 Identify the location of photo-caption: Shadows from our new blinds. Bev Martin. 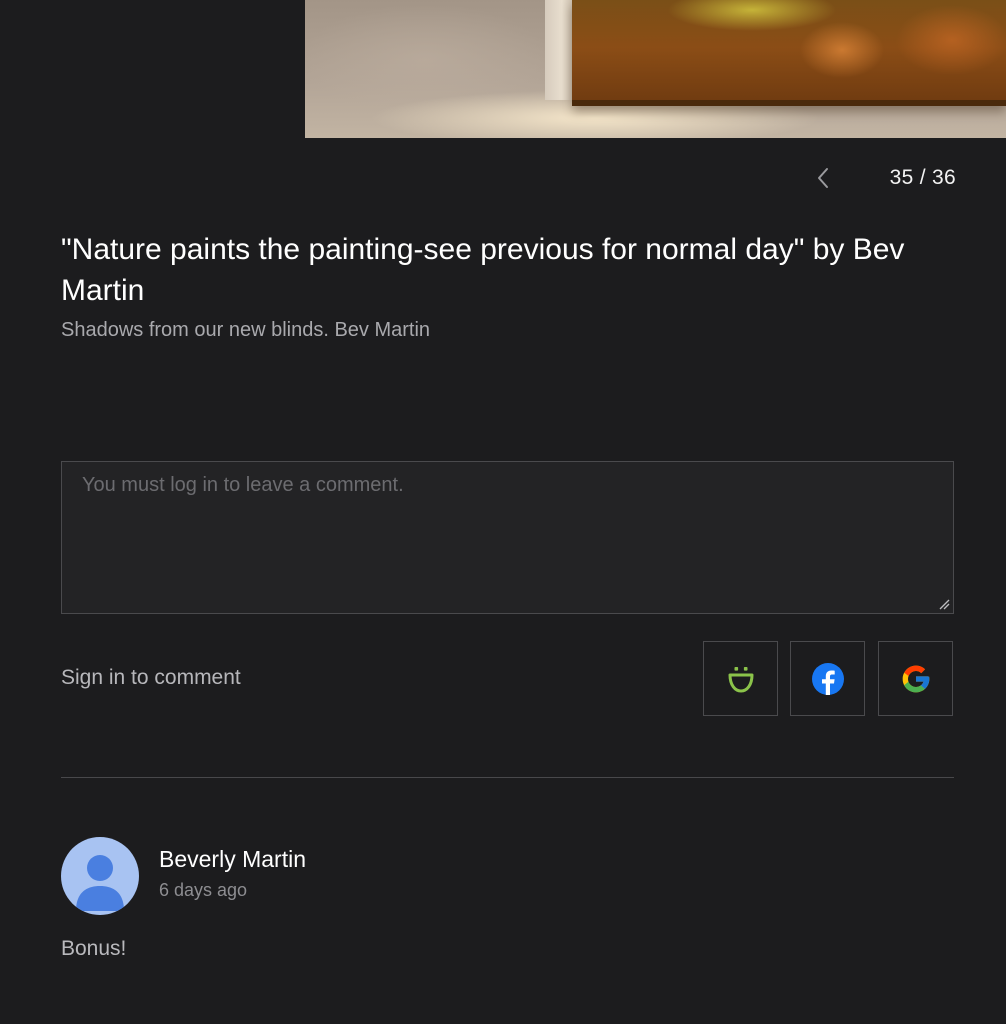
(246, 330).